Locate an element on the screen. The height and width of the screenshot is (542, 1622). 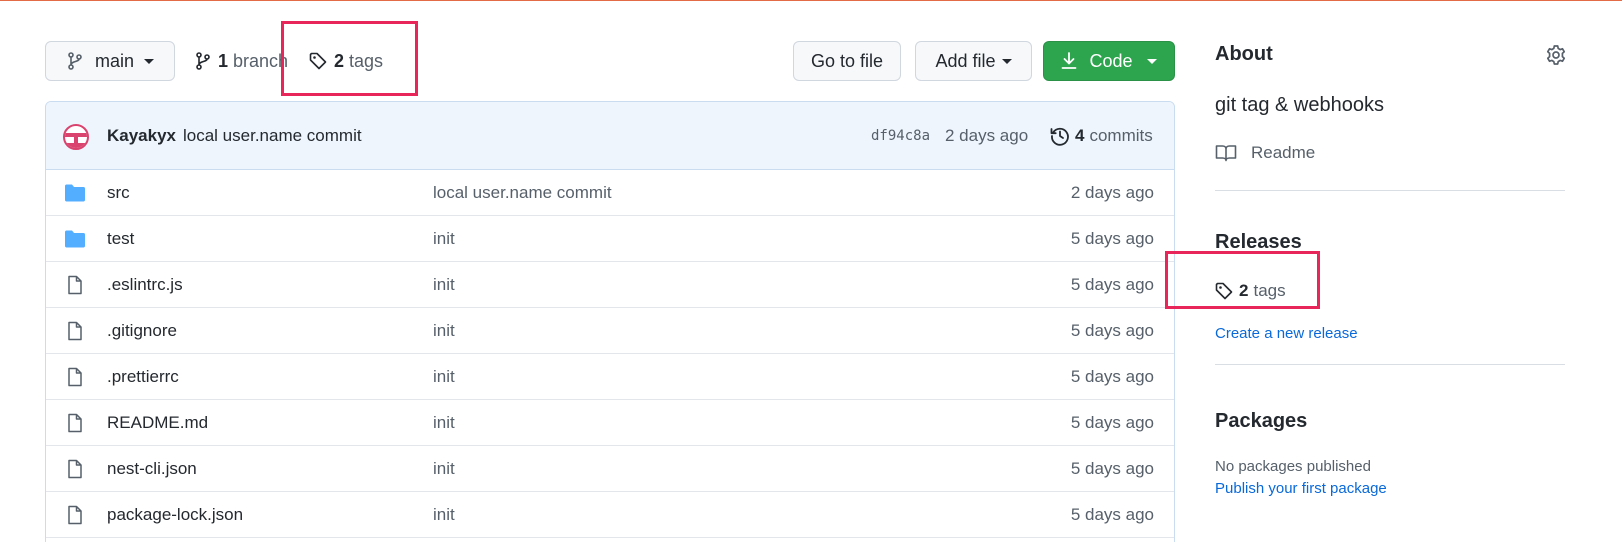
download-icon is located at coordinates (1069, 60).